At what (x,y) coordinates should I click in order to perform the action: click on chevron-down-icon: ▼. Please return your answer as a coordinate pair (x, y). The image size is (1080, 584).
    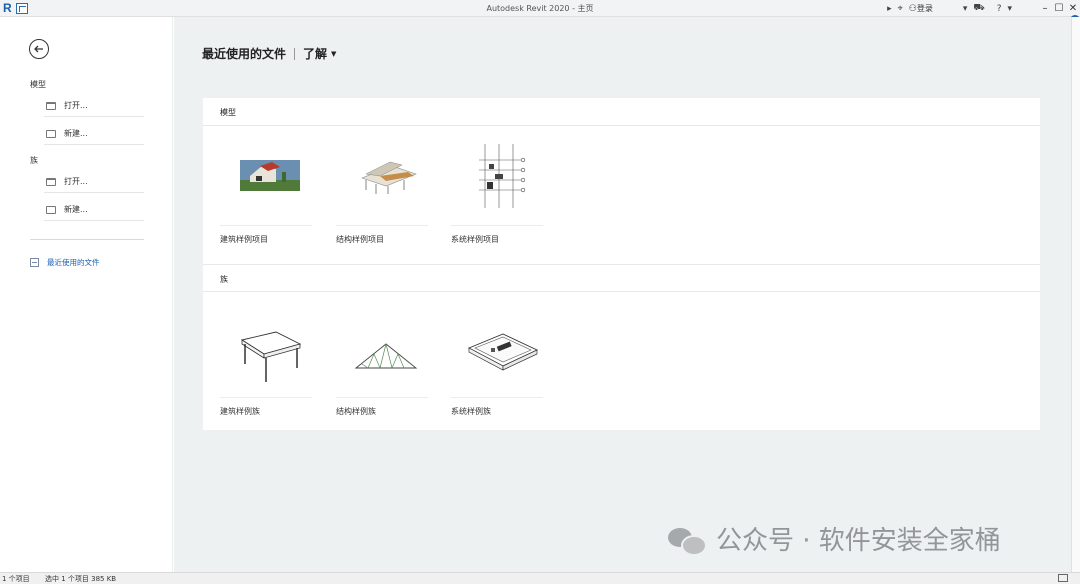
    Looking at the image, I should click on (333, 54).